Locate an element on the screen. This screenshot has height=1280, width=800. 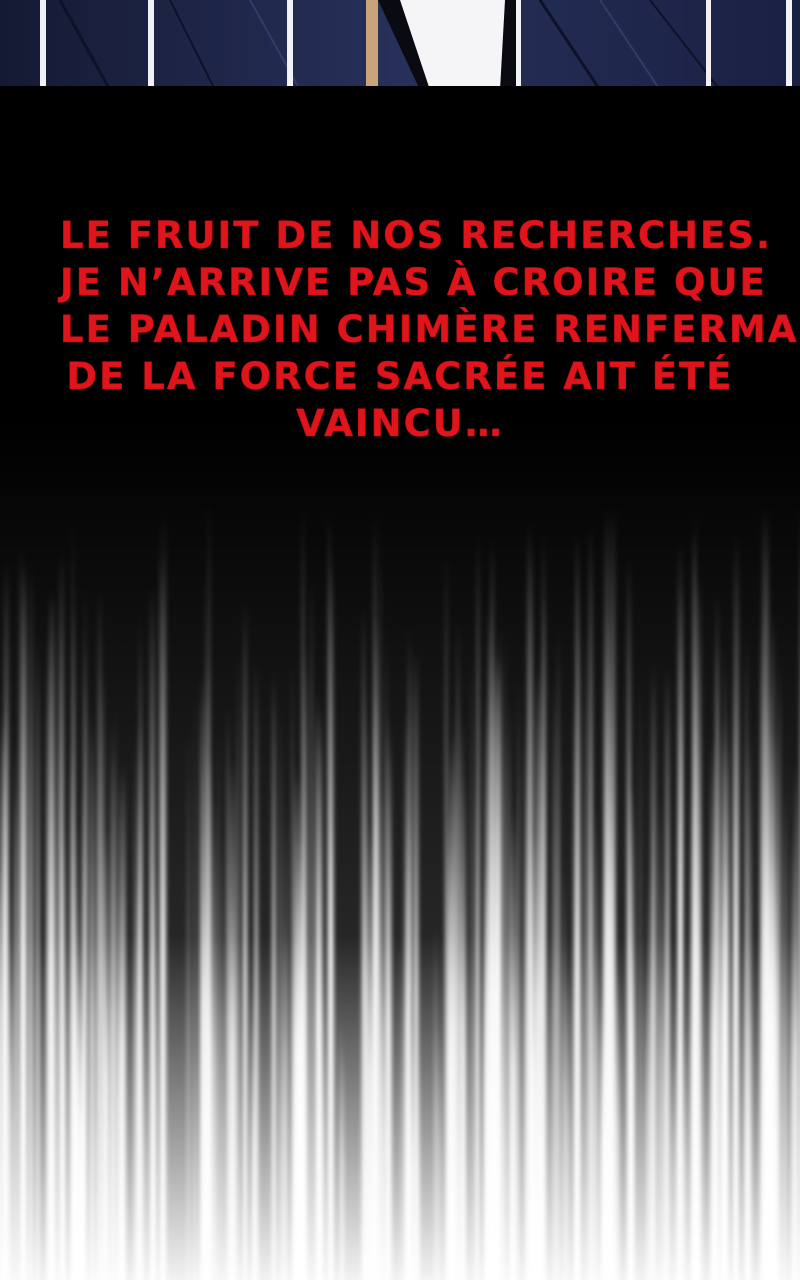
narration-line-4: DE LA FORCE SACRÉE AIT ÉTÉ is located at coordinates (400, 377).